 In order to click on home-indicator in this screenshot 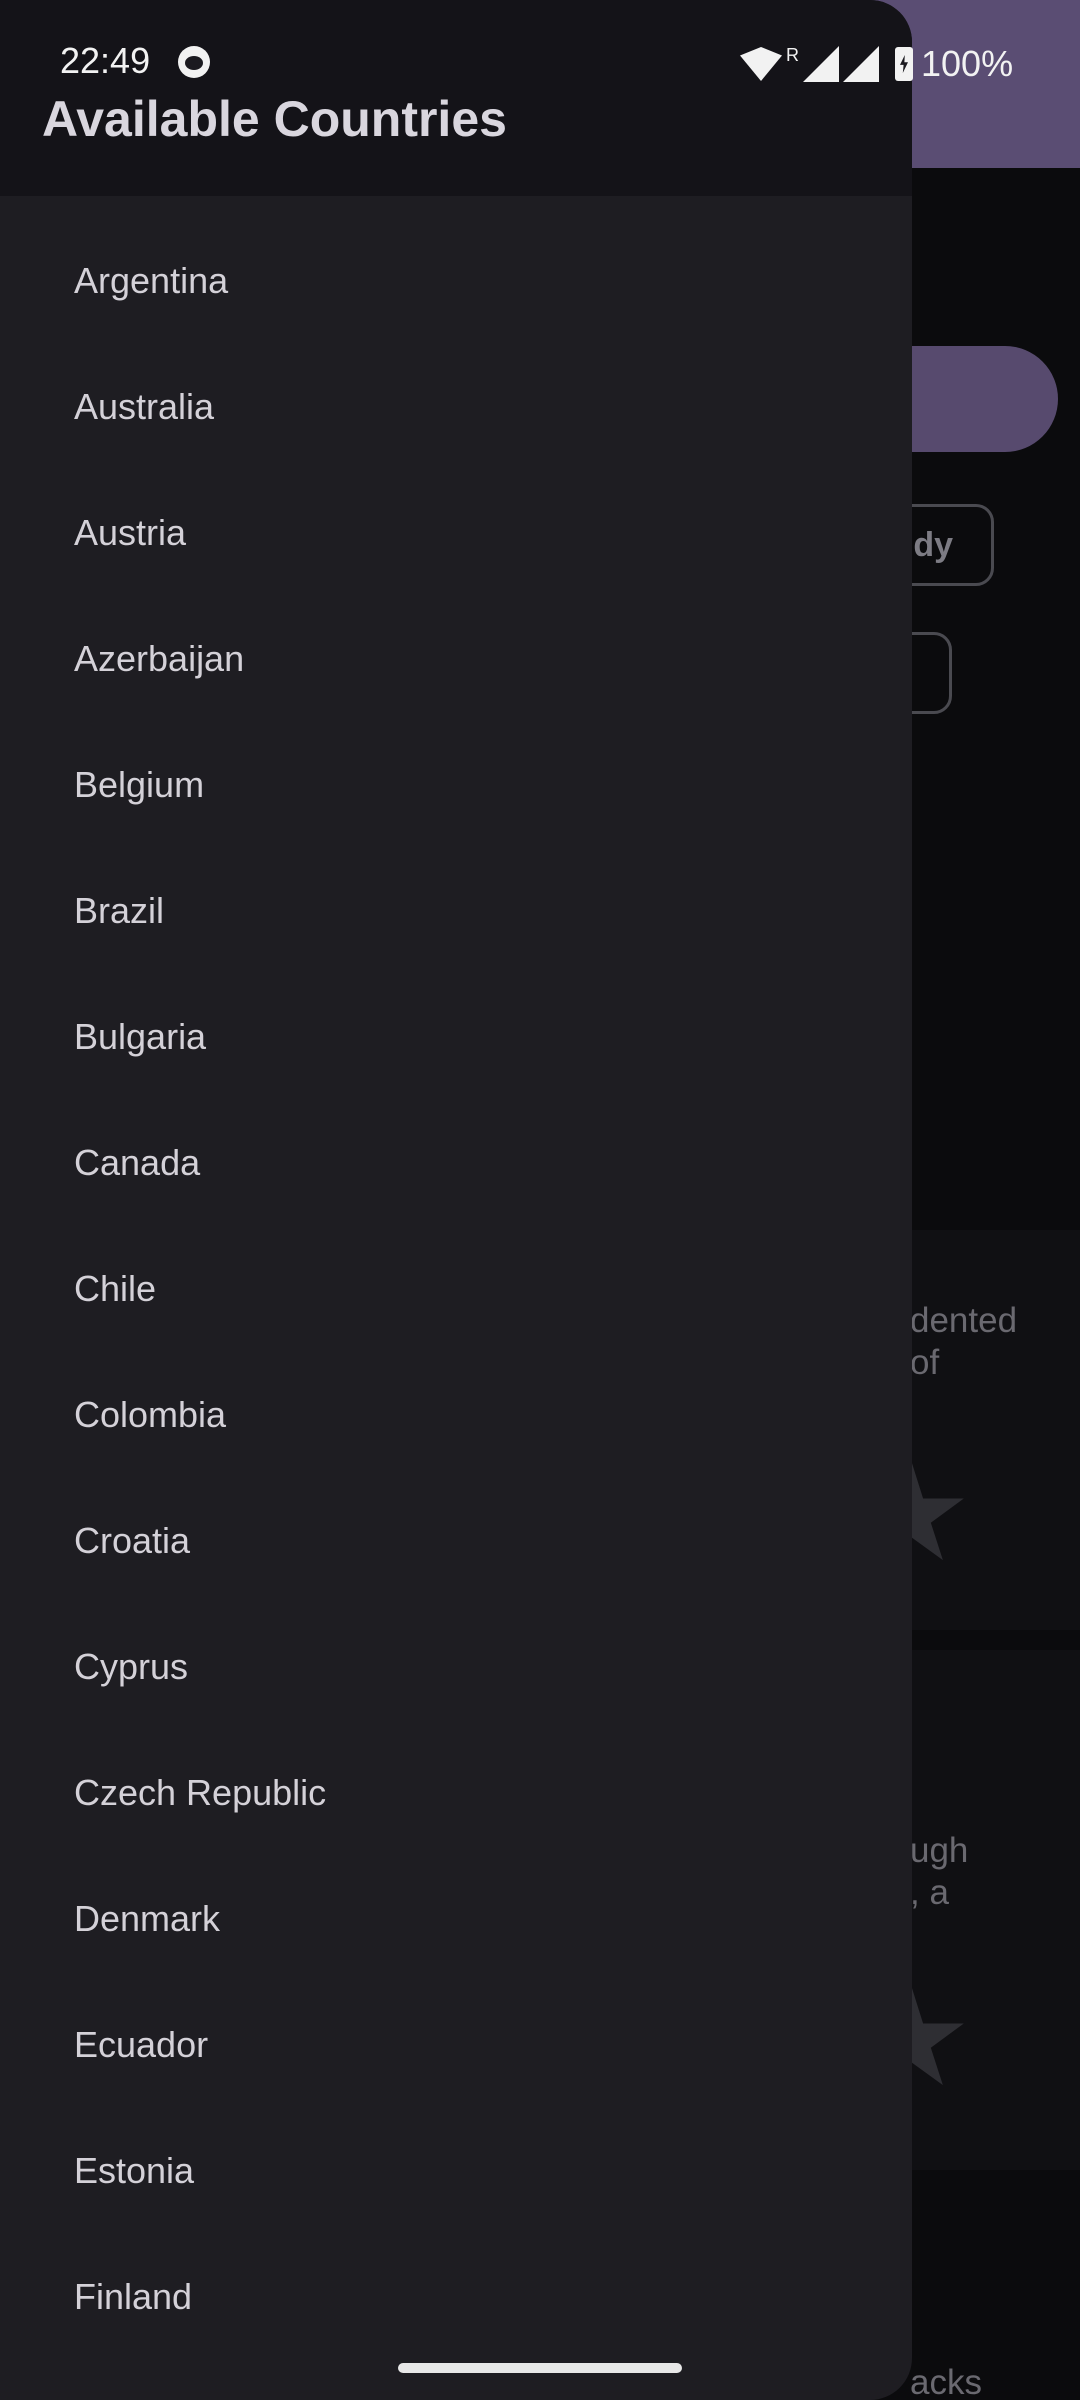, I will do `click(540, 2368)`.